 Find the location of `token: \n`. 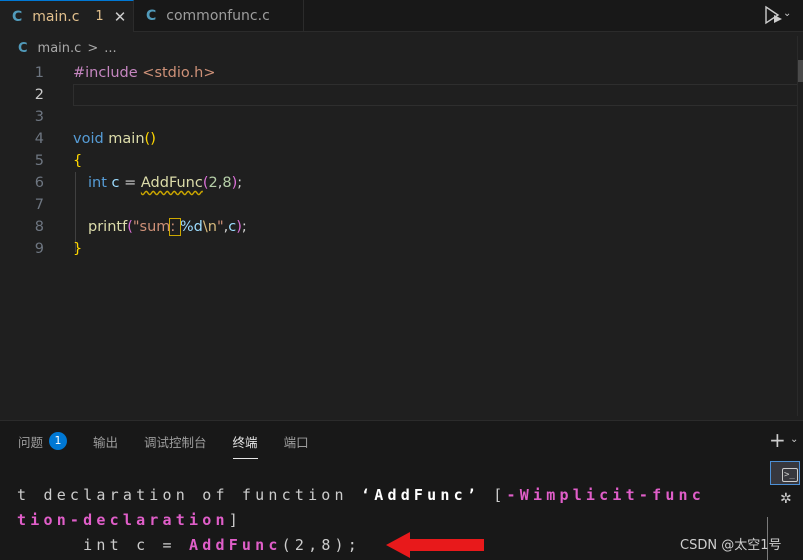

token: \n is located at coordinates (209, 227).